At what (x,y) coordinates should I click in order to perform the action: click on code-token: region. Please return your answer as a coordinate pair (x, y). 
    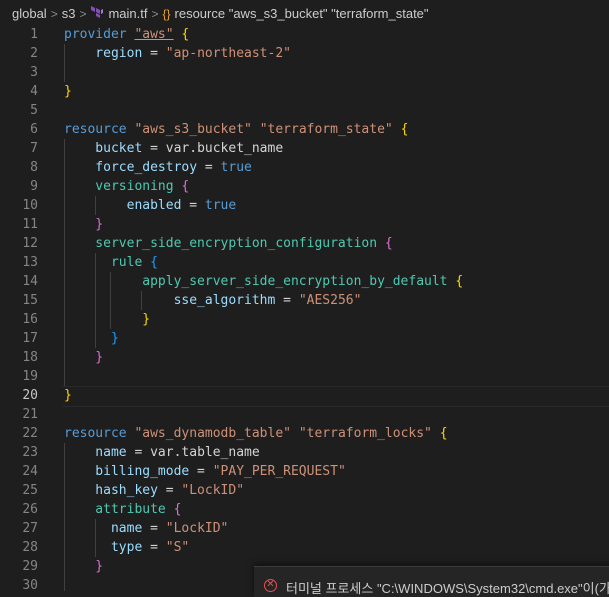
    Looking at the image, I should click on (103, 53).